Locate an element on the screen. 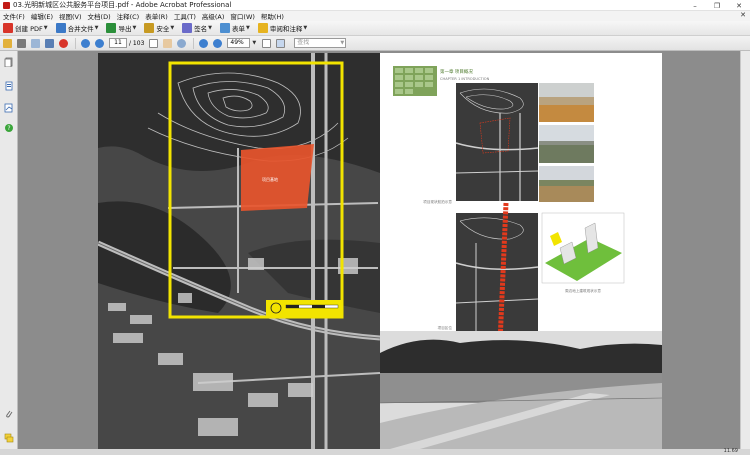 This screenshot has width=750, height=455. print-icon is located at coordinates (21, 43).